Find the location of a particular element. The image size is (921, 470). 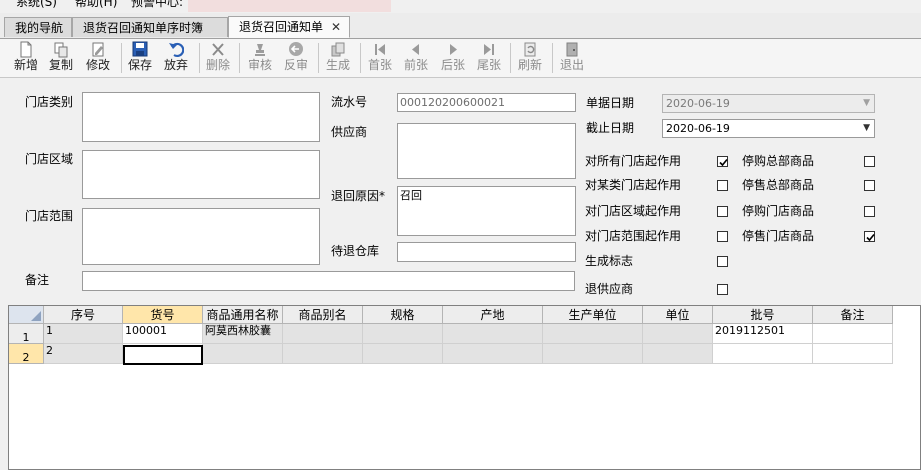

column-header: 单位 is located at coordinates (678, 315).